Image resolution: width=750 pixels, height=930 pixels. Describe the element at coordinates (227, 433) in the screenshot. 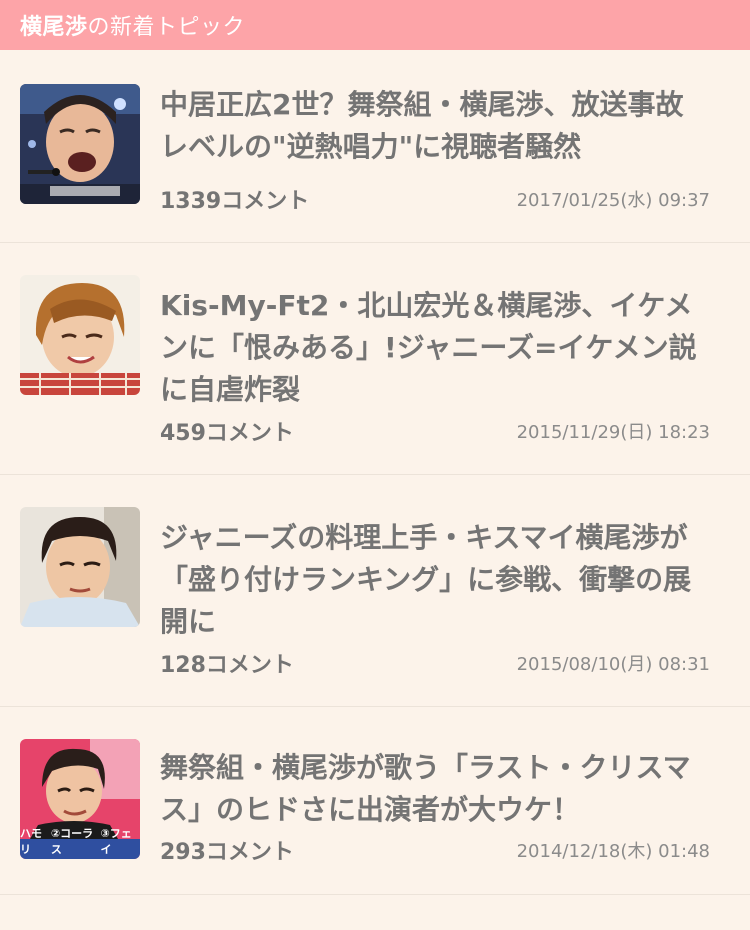

I see `comment-count: 459コメント` at that location.